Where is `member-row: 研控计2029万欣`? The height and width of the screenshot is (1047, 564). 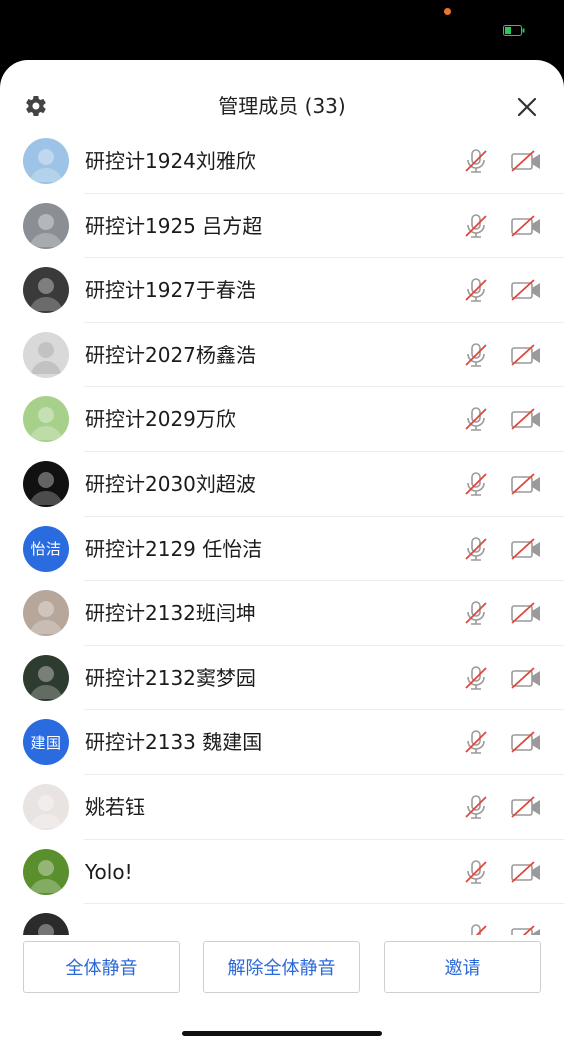 member-row: 研控计2029万欣 is located at coordinates (282, 419).